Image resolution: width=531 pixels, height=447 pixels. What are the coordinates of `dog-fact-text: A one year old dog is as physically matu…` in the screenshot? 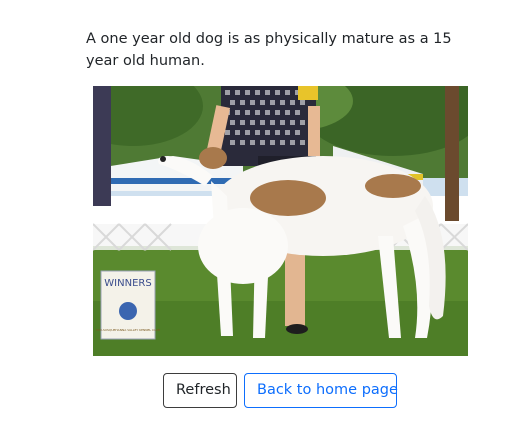 It's located at (269, 50).